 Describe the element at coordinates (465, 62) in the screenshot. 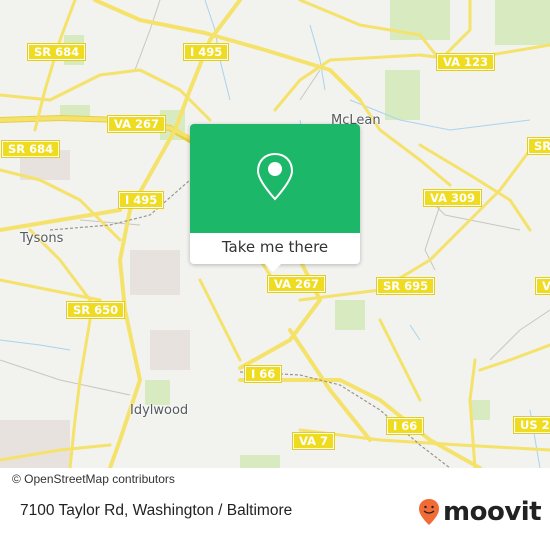

I see `road-shield: VA 123` at that location.